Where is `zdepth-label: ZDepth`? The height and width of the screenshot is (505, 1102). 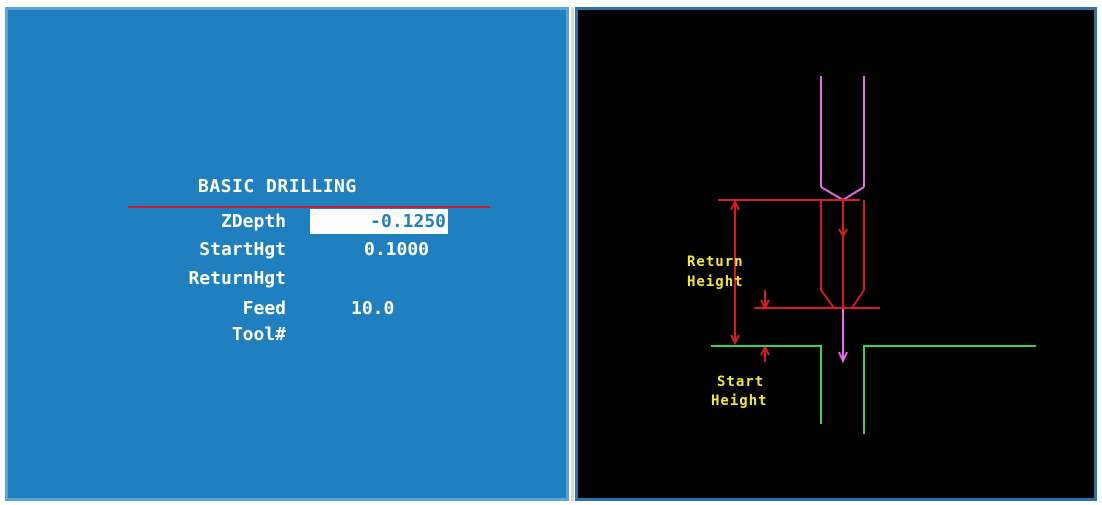 zdepth-label: ZDepth is located at coordinates (253, 221).